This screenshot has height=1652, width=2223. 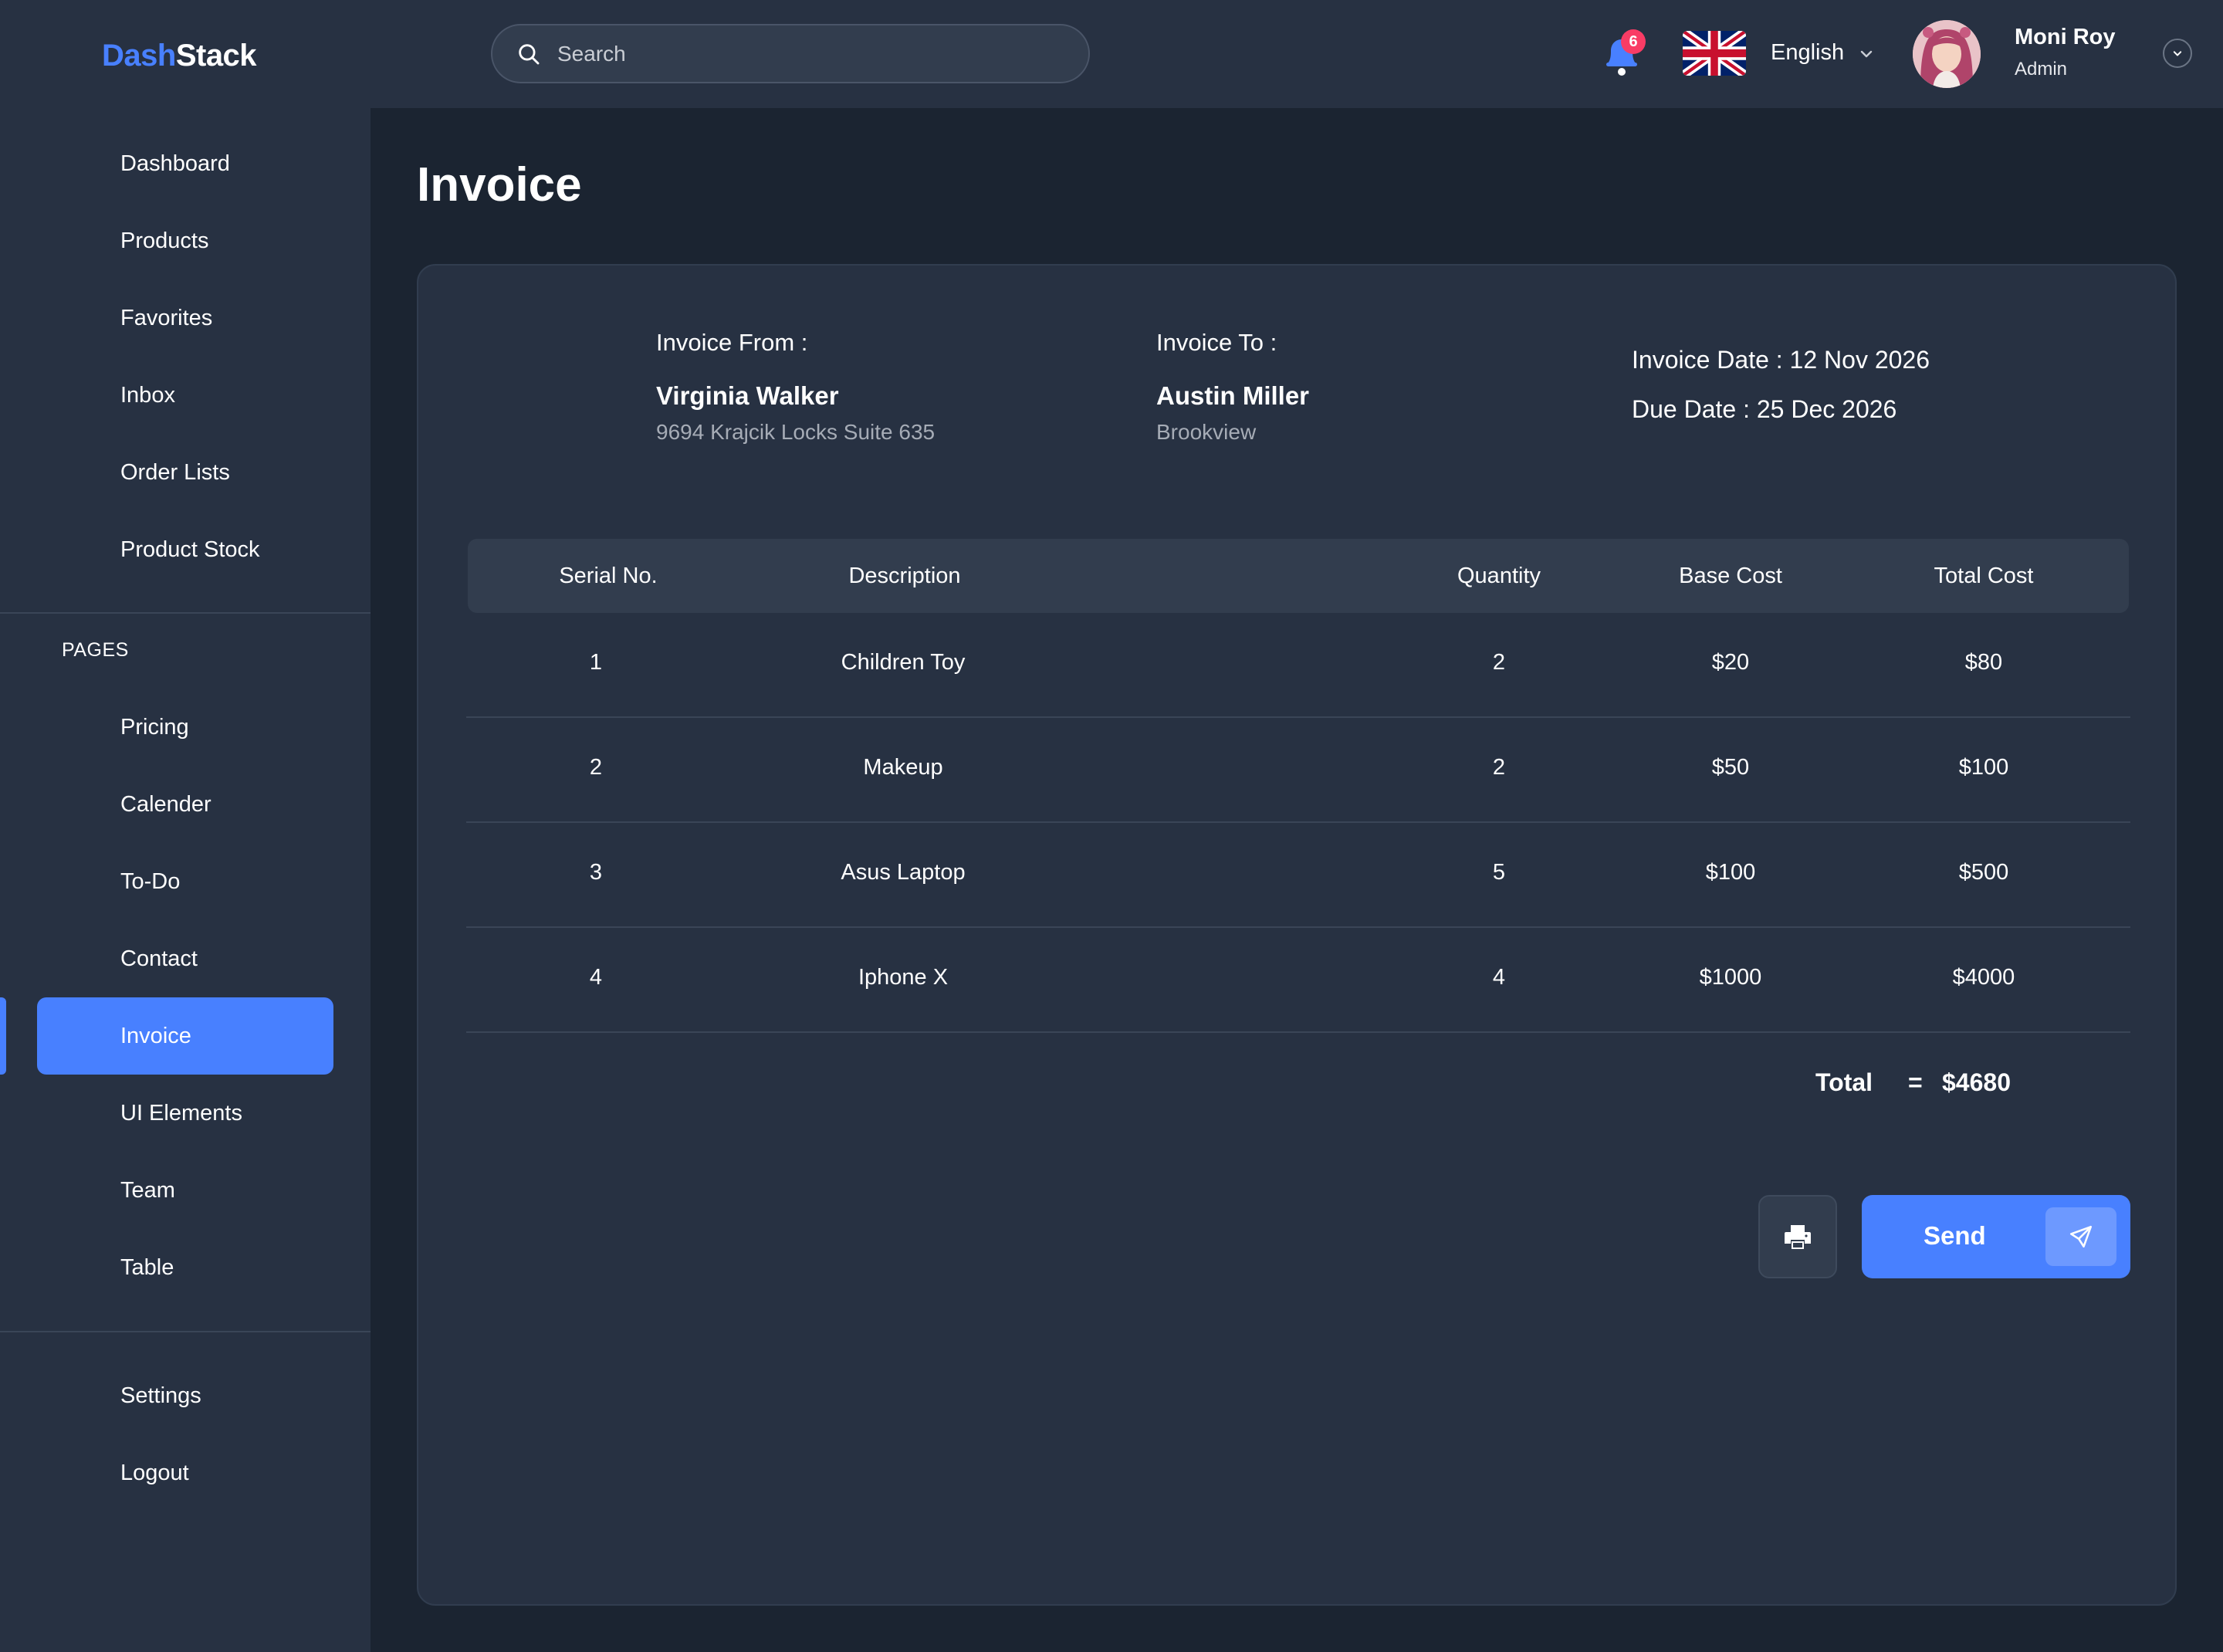 What do you see at coordinates (185, 959) in the screenshot?
I see `sidebar-item-contact: Contact` at bounding box center [185, 959].